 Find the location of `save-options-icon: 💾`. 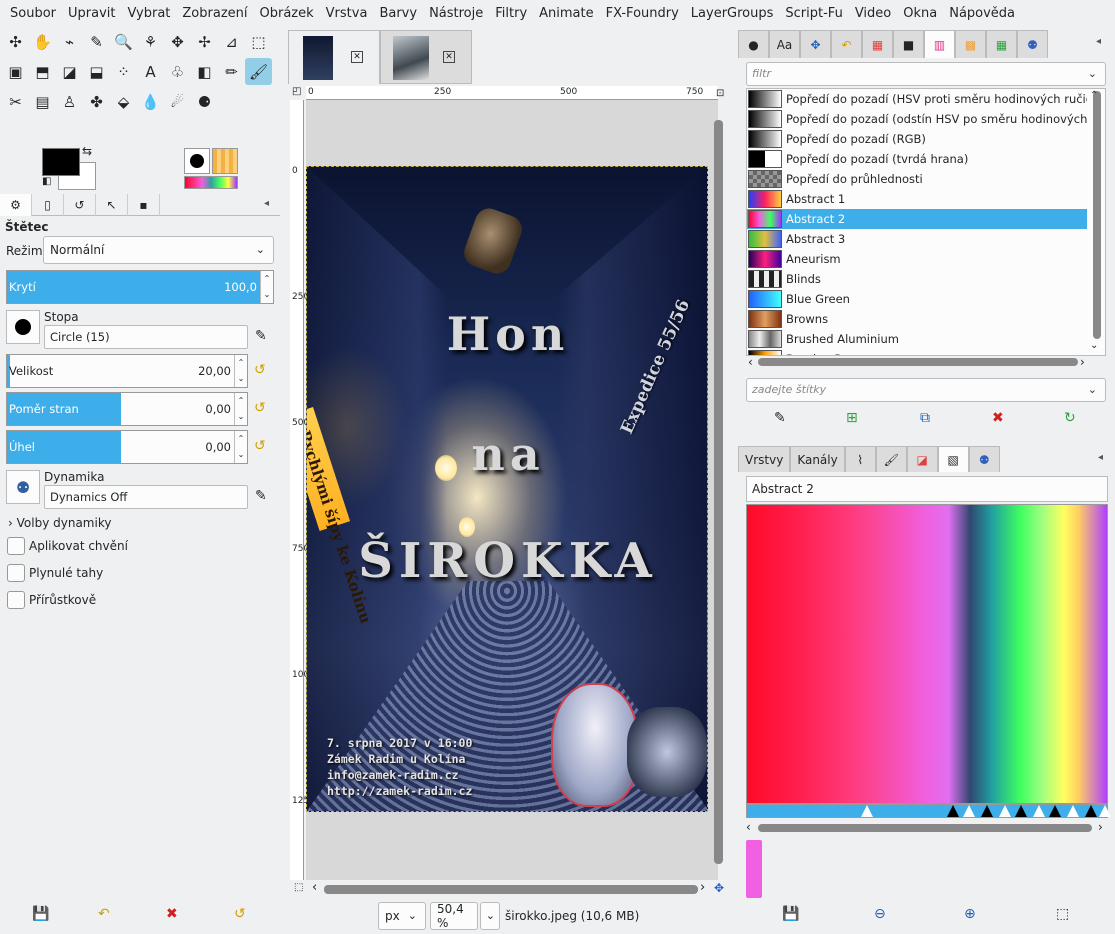

save-options-icon: 💾 is located at coordinates (40, 914).